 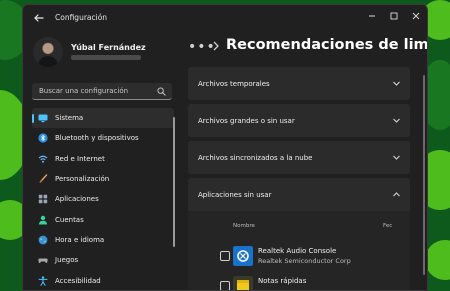 What do you see at coordinates (246, 120) in the screenshot?
I see `section-label: Archivos grandes o sin usar` at bounding box center [246, 120].